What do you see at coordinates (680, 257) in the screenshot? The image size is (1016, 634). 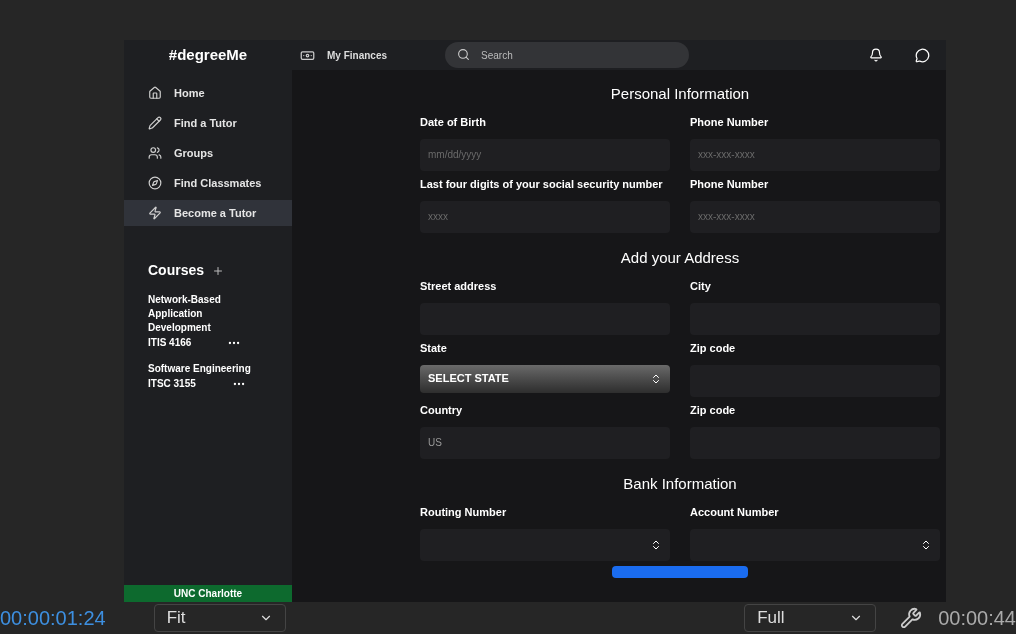 I see `section-heading: Add your Address` at bounding box center [680, 257].